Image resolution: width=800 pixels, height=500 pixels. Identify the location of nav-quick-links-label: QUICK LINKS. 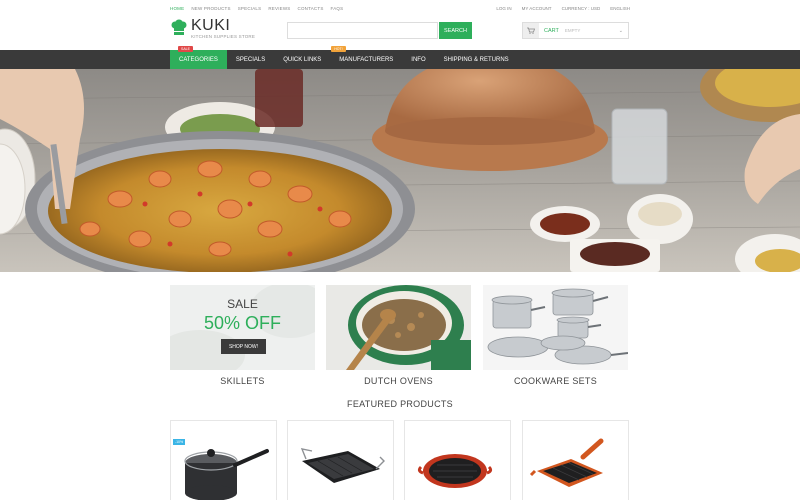
(302, 59).